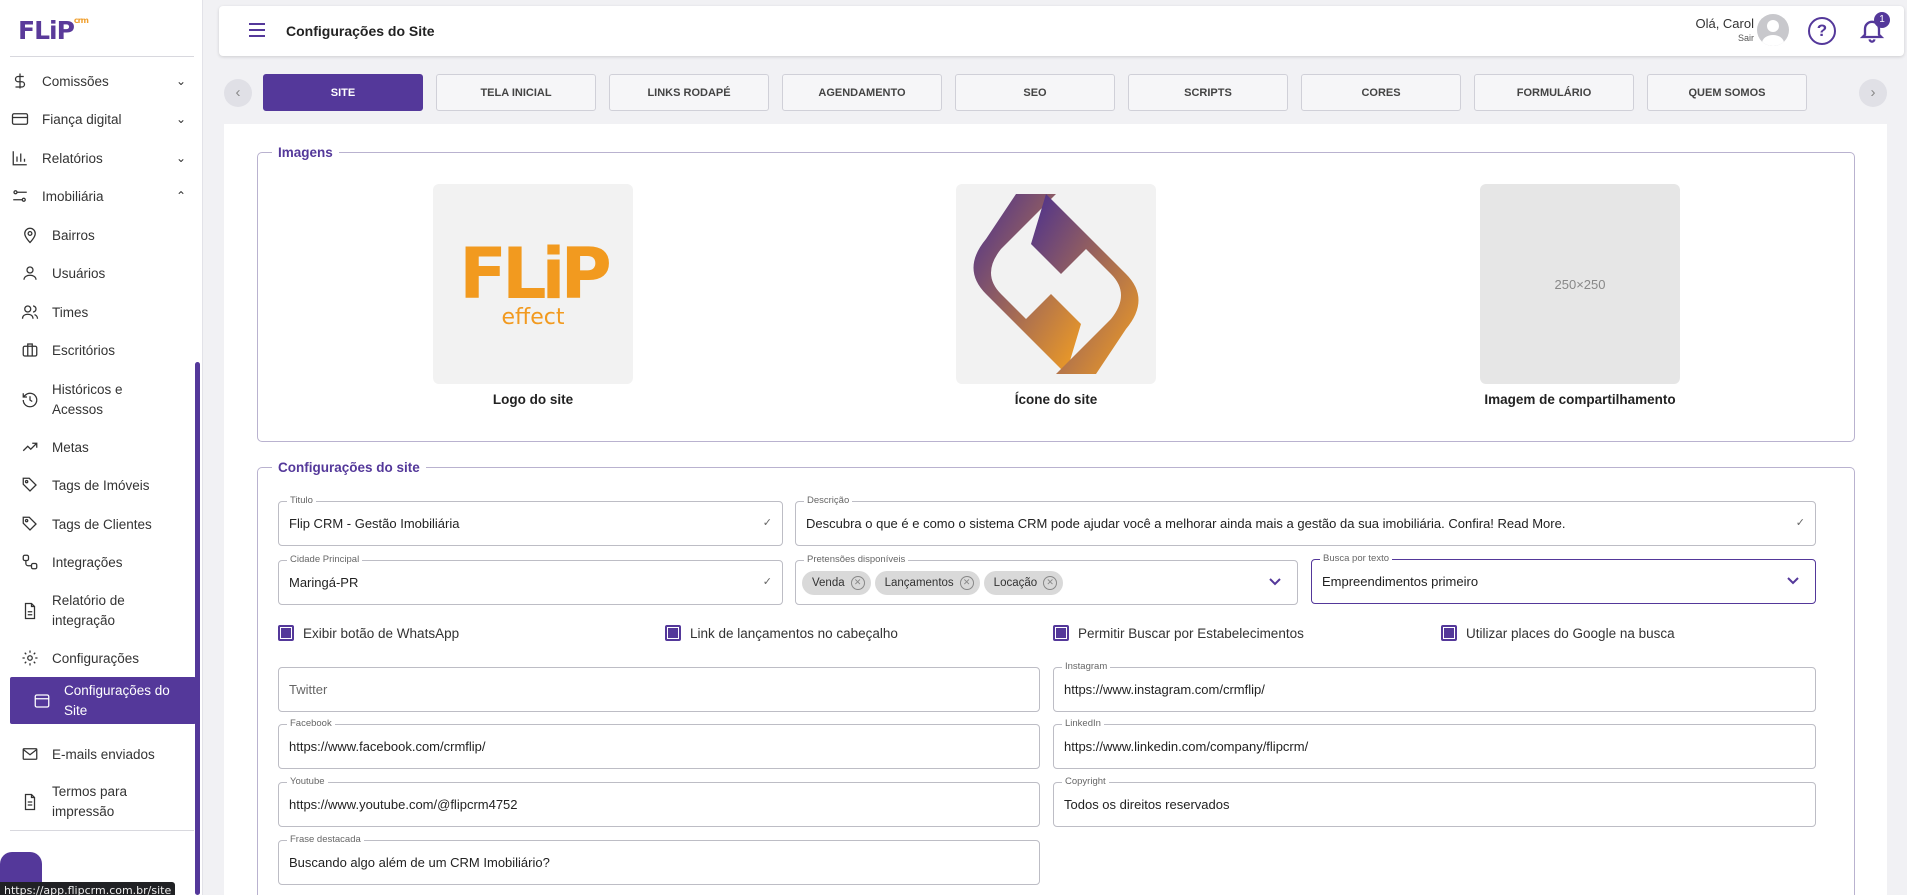 This screenshot has height=895, width=1907. I want to click on logo-label: Logo do site, so click(533, 399).